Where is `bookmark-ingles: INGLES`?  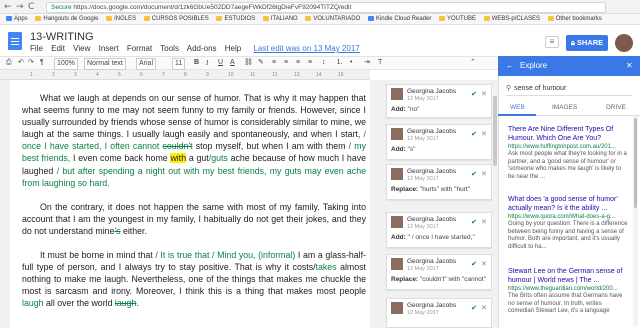
bookmark-ingles: INGLES is located at coordinates (121, 19).